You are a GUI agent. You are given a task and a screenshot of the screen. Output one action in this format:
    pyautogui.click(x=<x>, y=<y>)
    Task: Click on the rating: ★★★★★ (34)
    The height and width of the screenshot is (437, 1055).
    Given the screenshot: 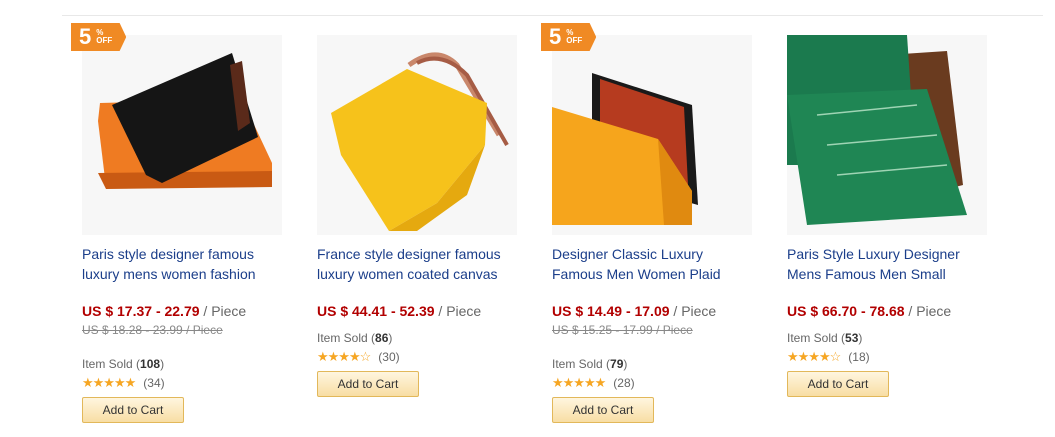 What is the action you would take?
    pyautogui.click(x=182, y=383)
    